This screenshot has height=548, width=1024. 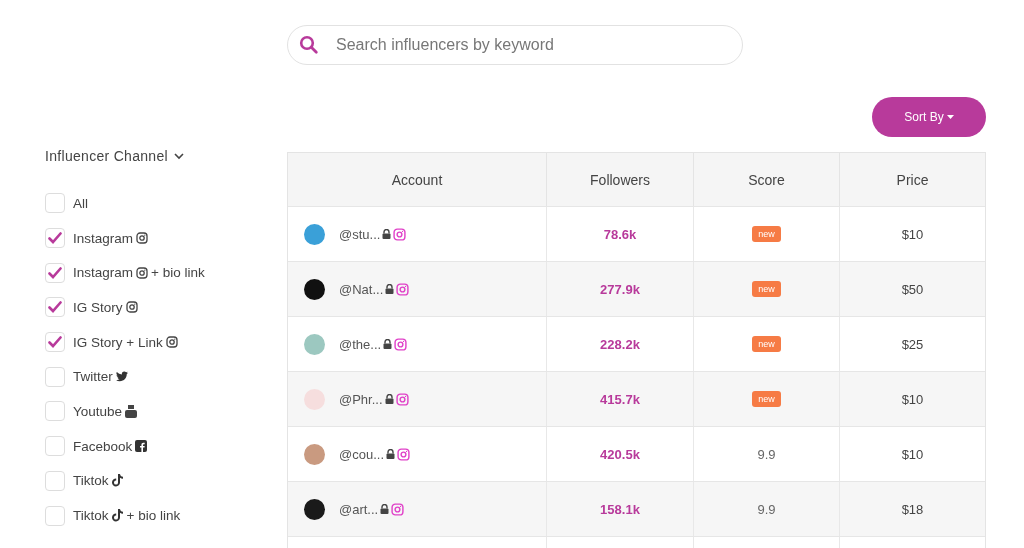 What do you see at coordinates (515, 45) in the screenshot?
I see `search-field: Search influencers by keyword` at bounding box center [515, 45].